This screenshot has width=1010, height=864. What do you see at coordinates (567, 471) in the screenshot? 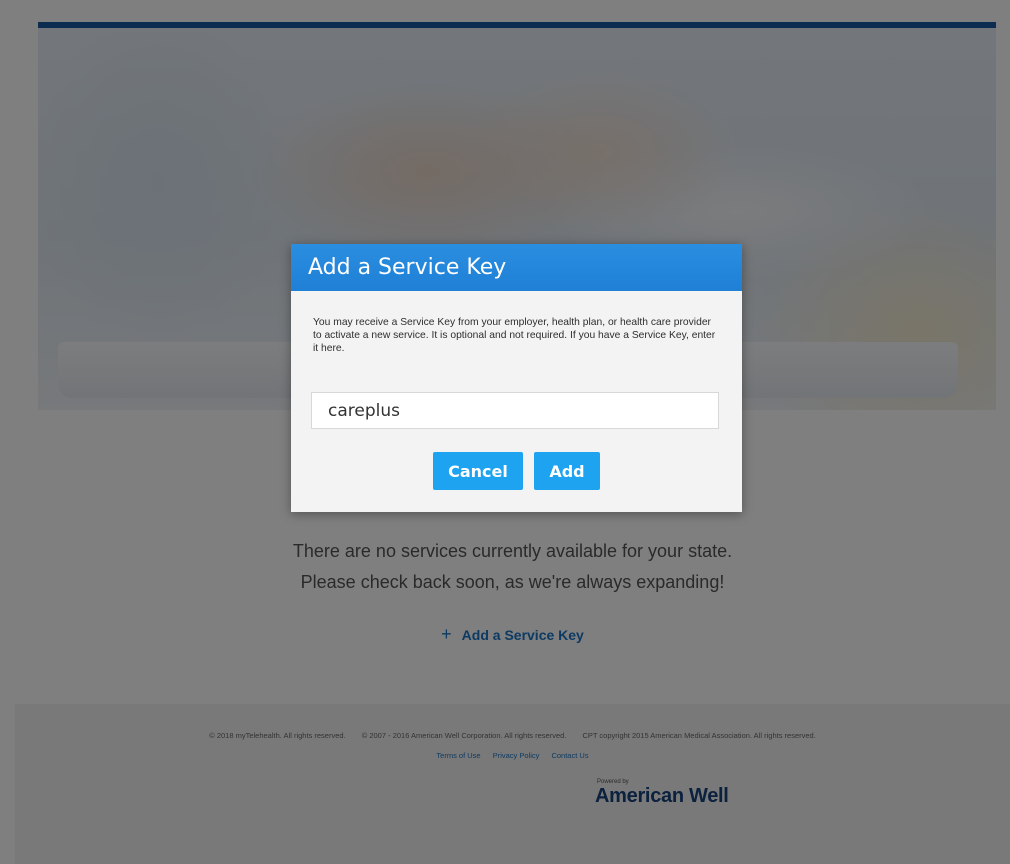
I see `add-button: Add` at bounding box center [567, 471].